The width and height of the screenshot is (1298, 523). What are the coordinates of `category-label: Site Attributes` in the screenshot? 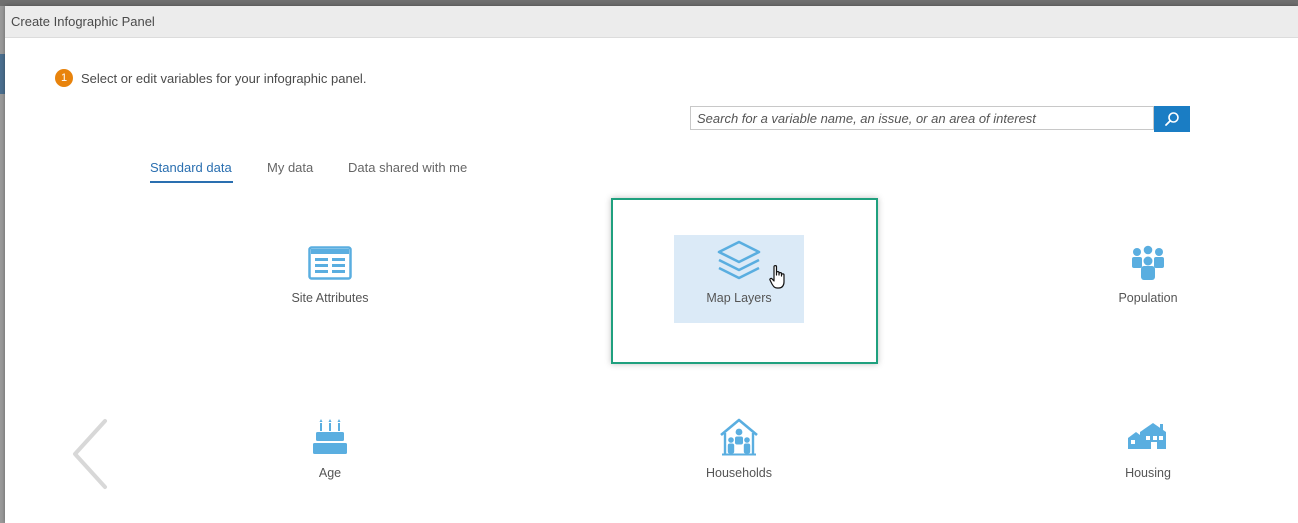 It's located at (330, 298).